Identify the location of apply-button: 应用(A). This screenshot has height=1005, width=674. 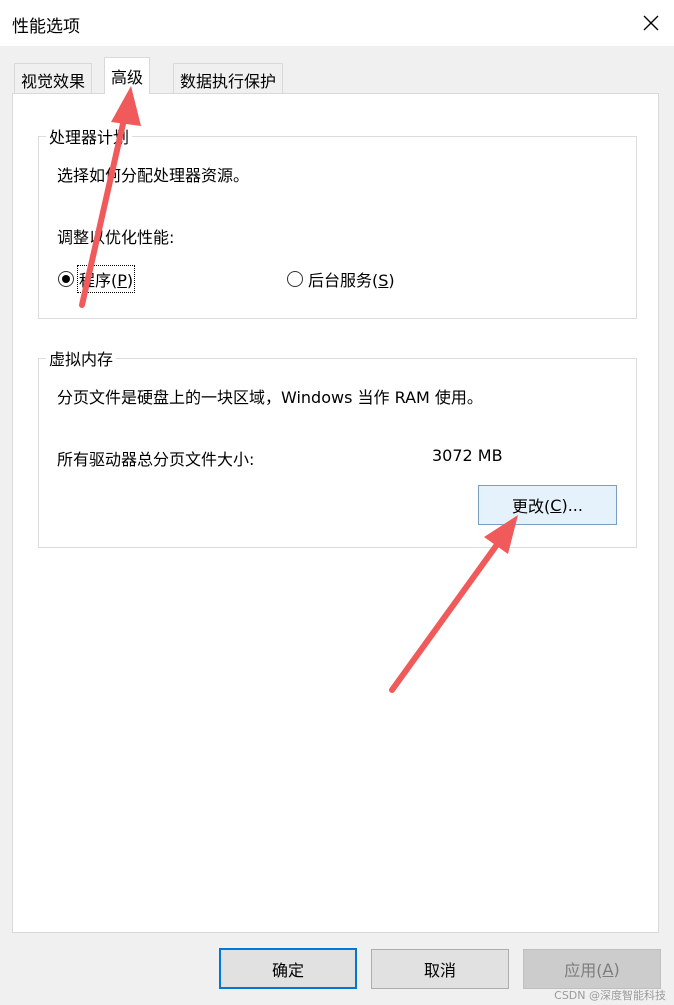
(592, 969).